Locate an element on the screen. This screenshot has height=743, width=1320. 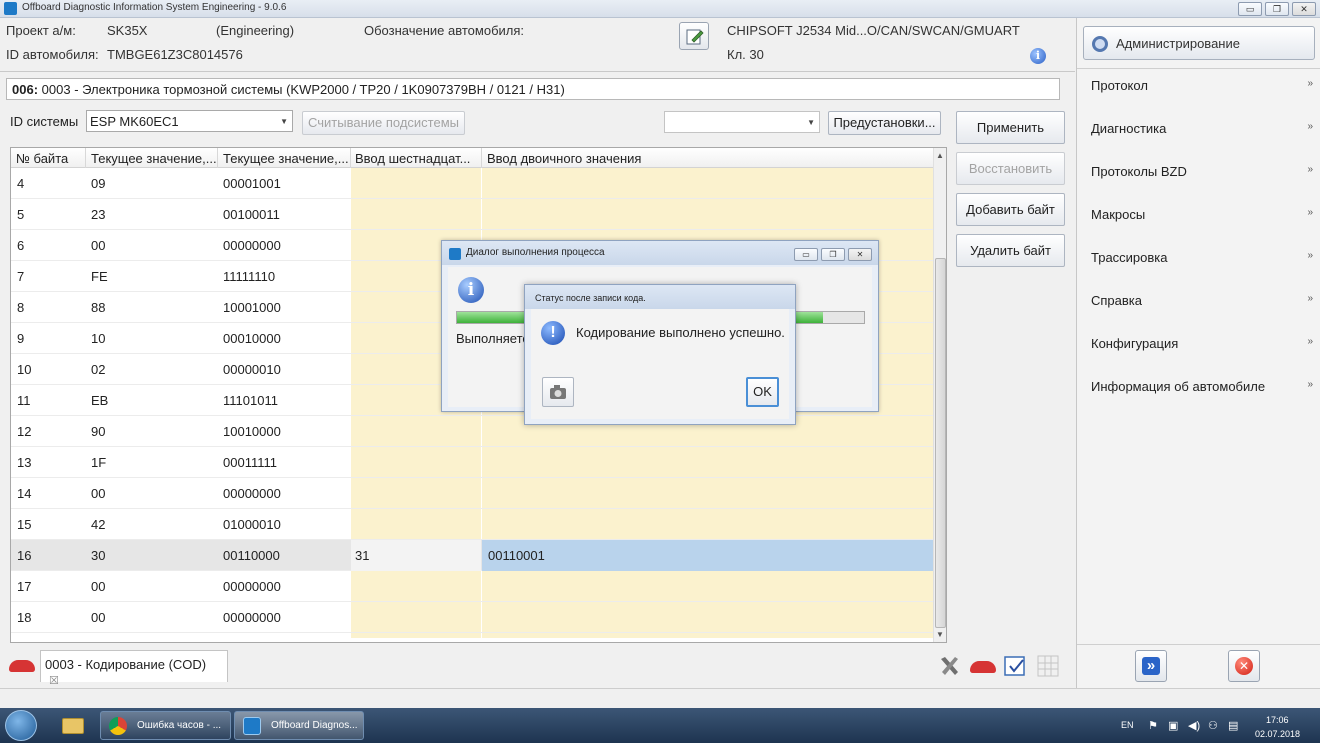
clock-time: 17:06 is located at coordinates (1277, 720).